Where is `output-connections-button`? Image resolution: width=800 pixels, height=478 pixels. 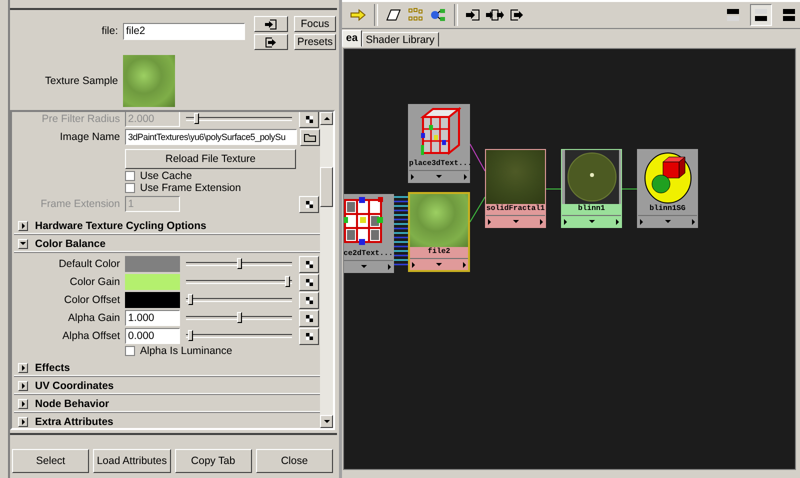
output-connections-button is located at coordinates (271, 42).